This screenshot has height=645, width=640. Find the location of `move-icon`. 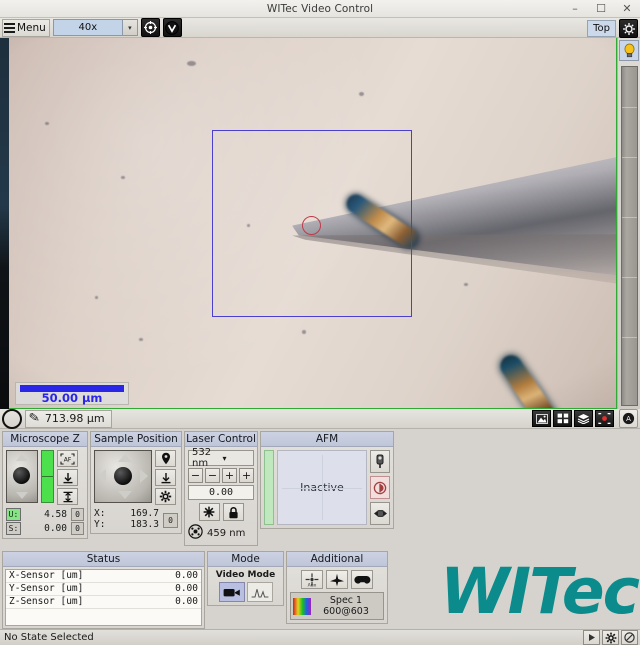

move-icon is located at coordinates (380, 513).